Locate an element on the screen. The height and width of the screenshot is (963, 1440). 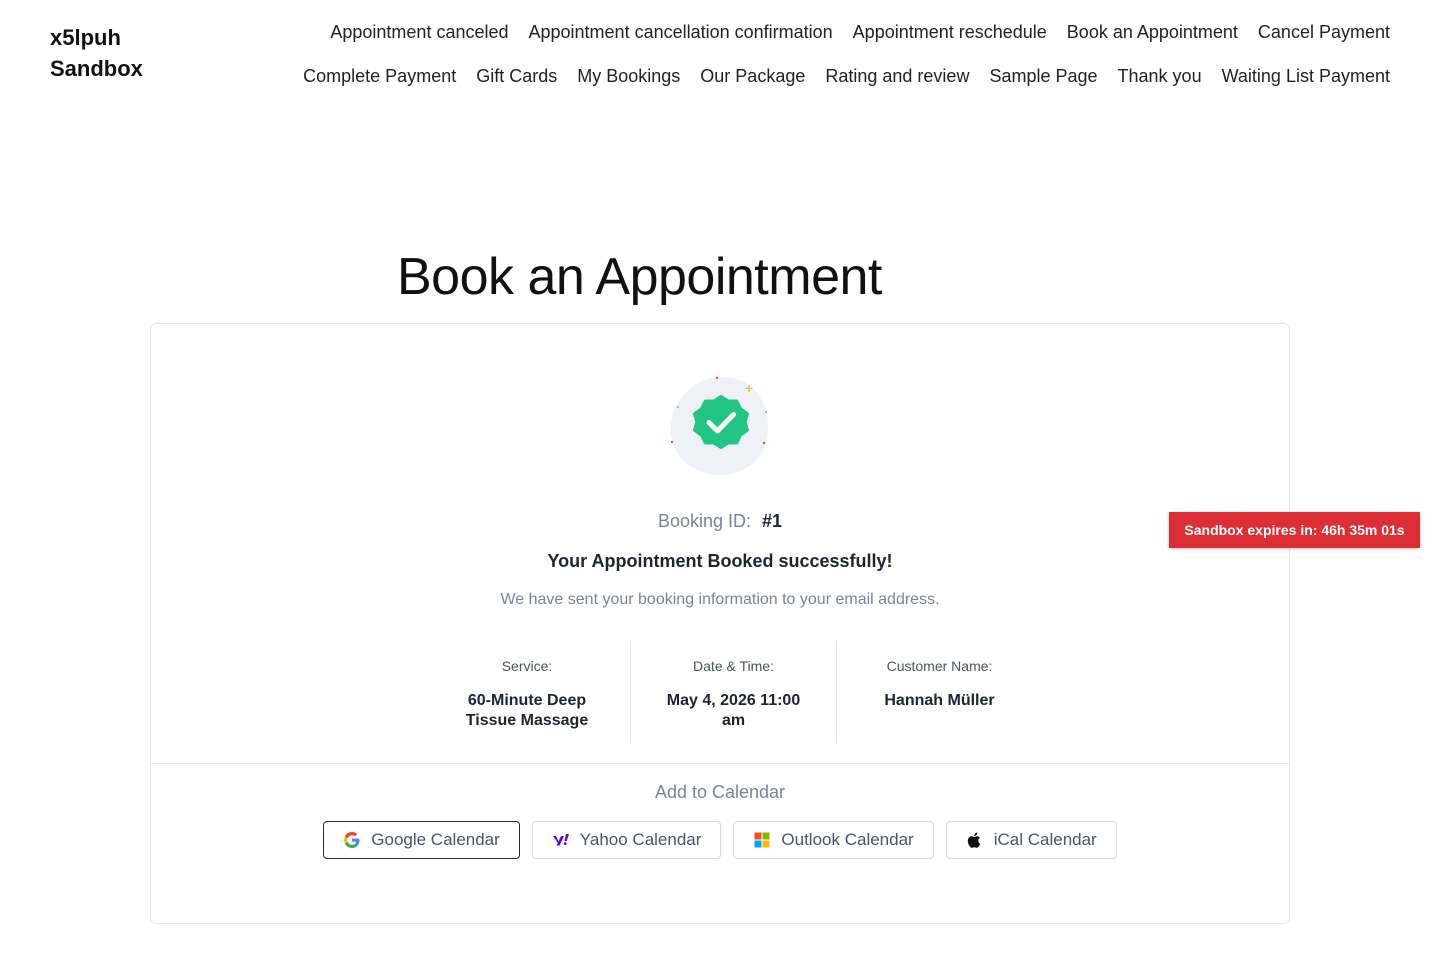
ical-calendar-label: iCal Calendar is located at coordinates (1045, 839).